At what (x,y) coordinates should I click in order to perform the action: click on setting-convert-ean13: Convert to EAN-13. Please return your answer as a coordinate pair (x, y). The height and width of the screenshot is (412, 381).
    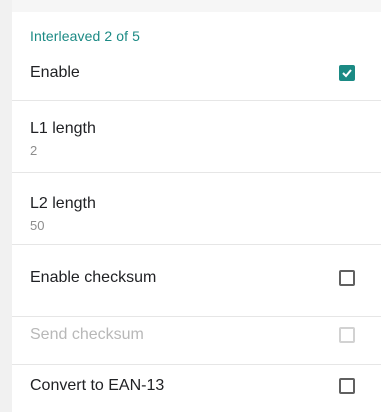
    Looking at the image, I should click on (196, 388).